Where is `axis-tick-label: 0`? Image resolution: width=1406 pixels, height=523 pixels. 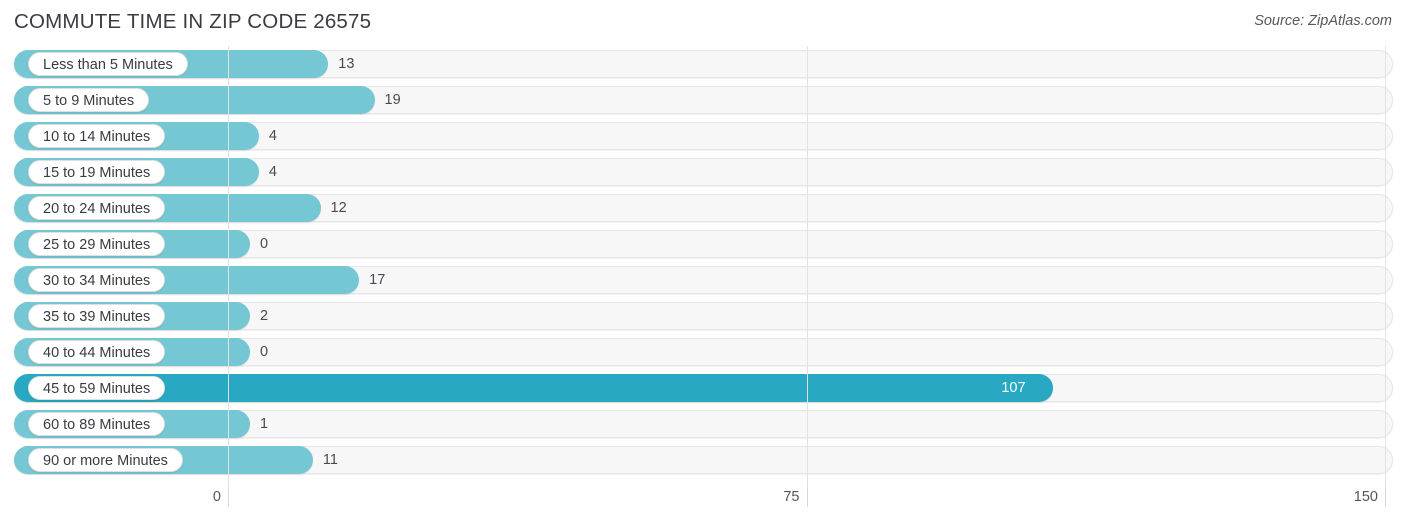 axis-tick-label: 0 is located at coordinates (216, 497).